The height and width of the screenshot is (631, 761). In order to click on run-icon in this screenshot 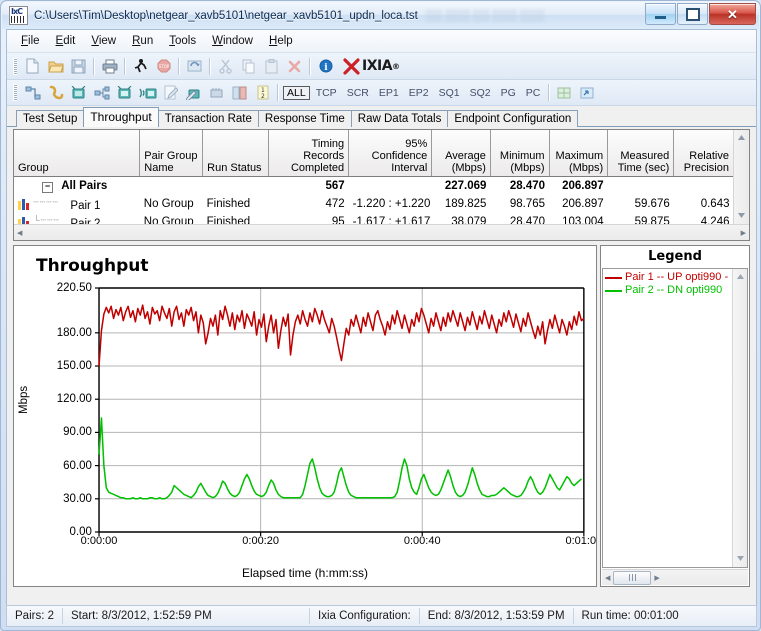, I will do `click(140, 66)`.